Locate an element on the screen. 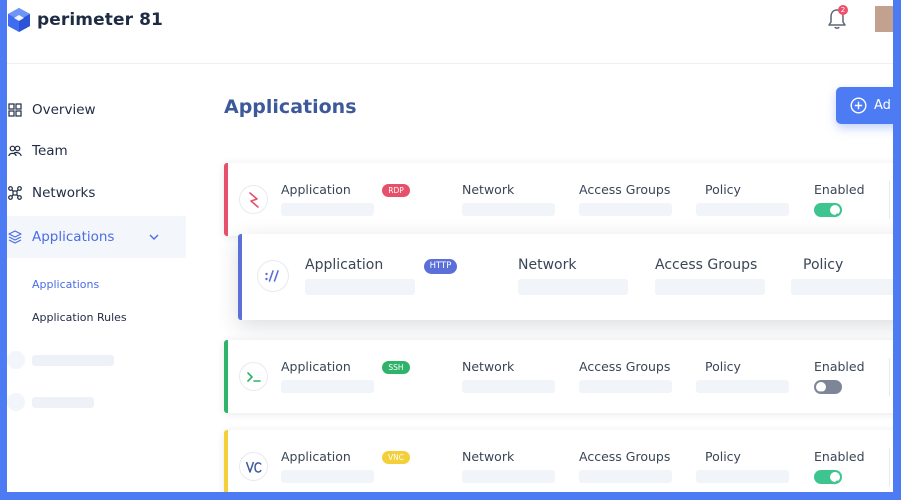 Image resolution: width=901 pixels, height=500 pixels. layers-icon is located at coordinates (15, 237).